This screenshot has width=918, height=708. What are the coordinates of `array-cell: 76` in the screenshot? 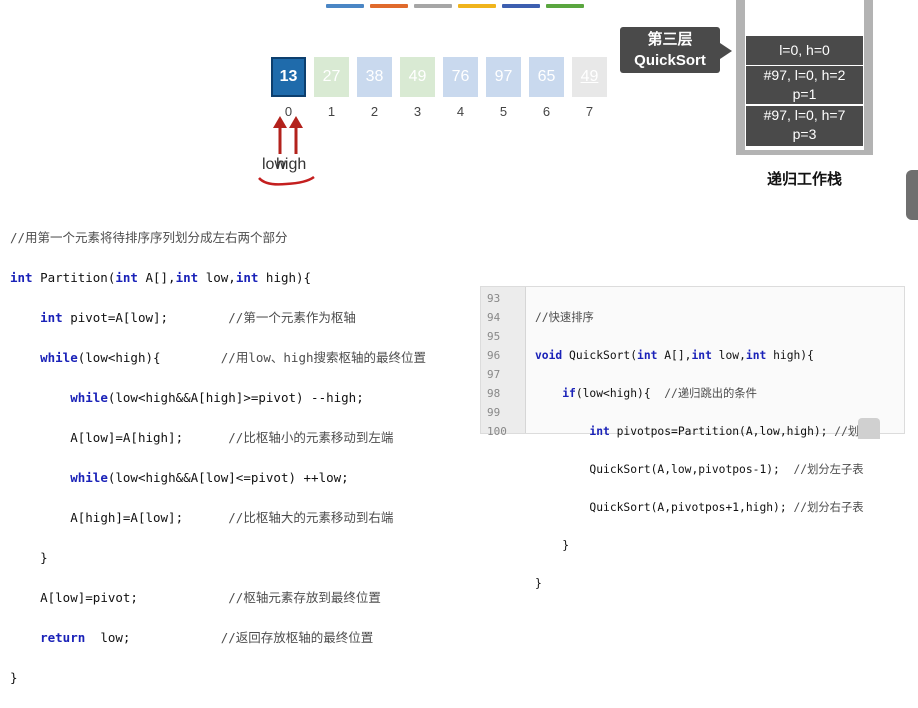 It's located at (460, 77).